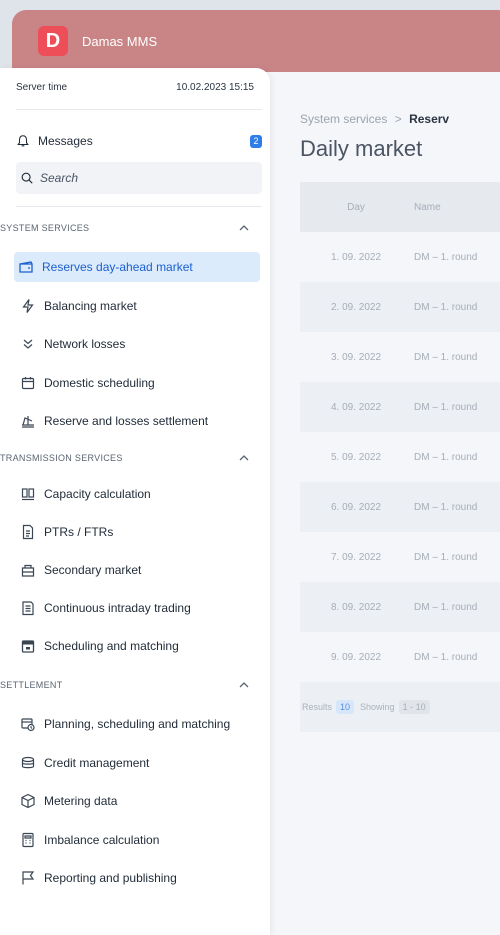  I want to click on cell-day: 1. 09. 2022, so click(356, 257).